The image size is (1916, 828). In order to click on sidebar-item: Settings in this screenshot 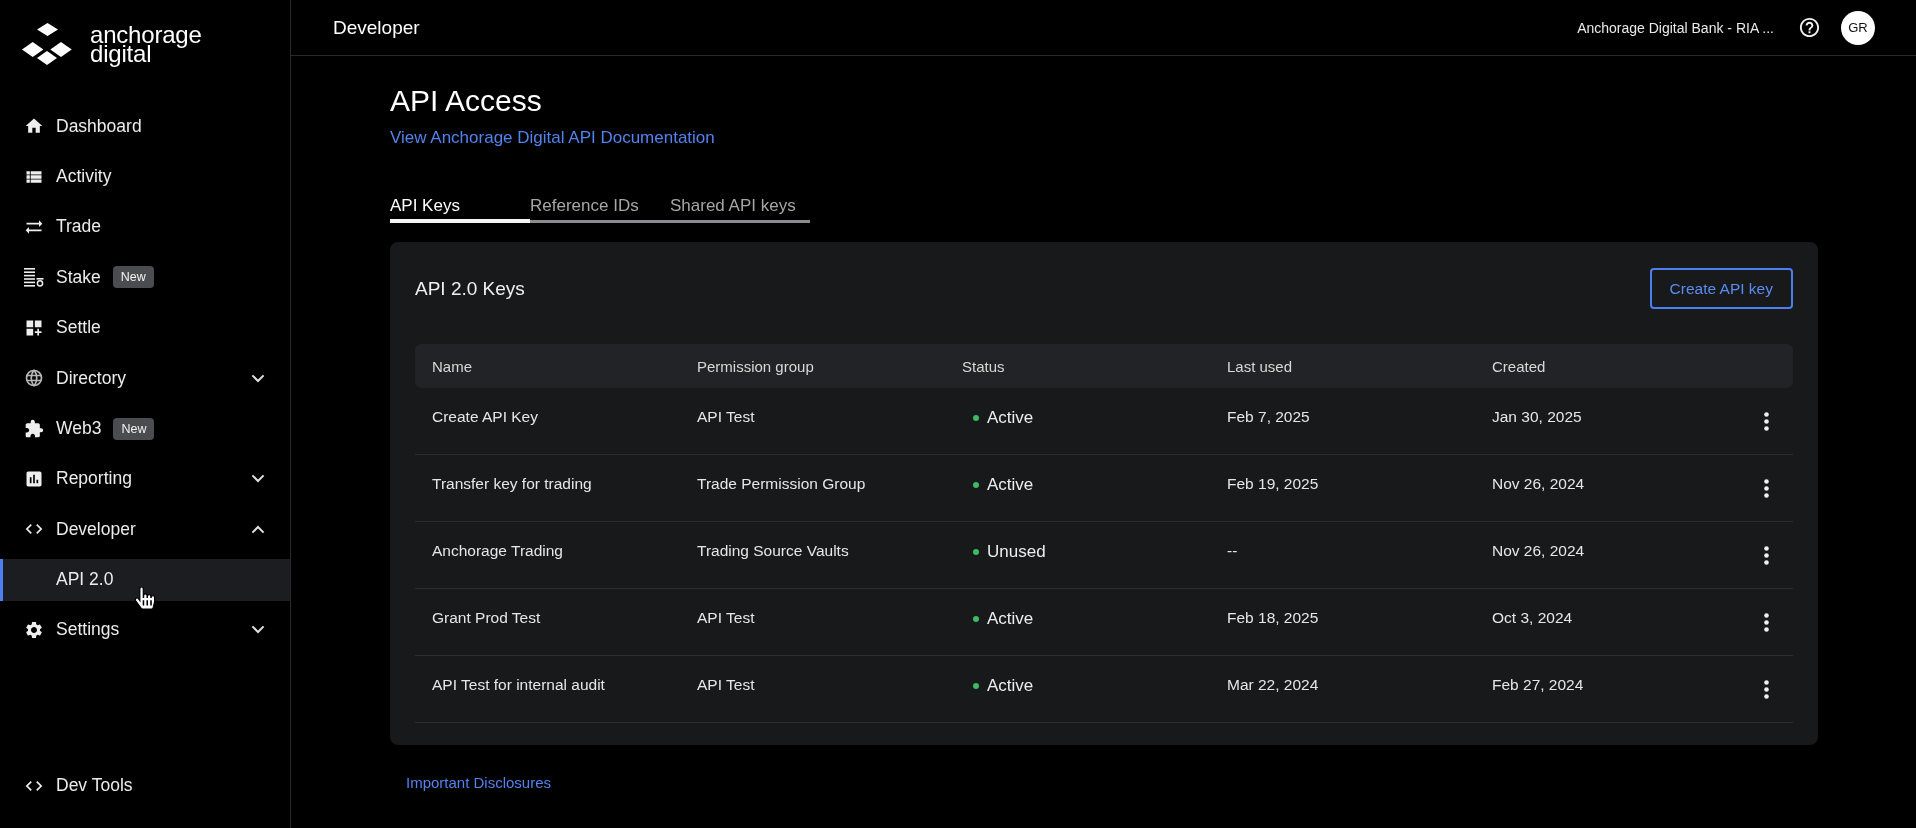, I will do `click(145, 629)`.